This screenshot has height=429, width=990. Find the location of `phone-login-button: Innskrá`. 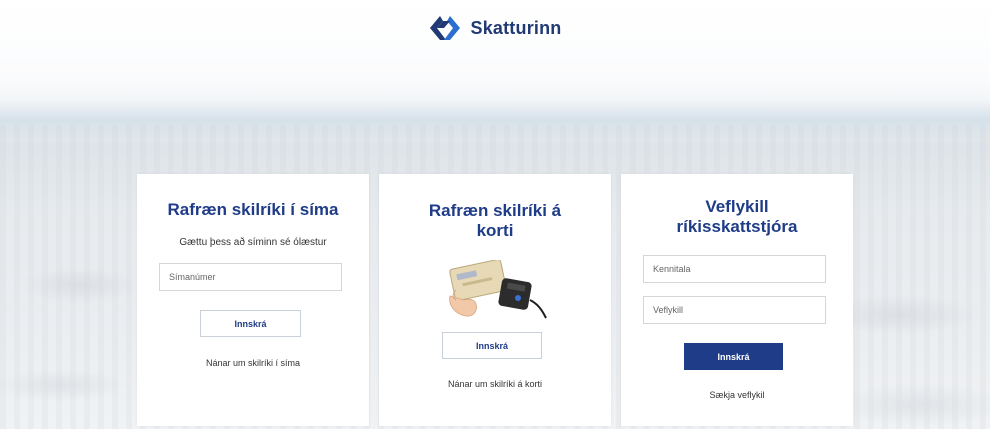

phone-login-button: Innskrá is located at coordinates (250, 323).